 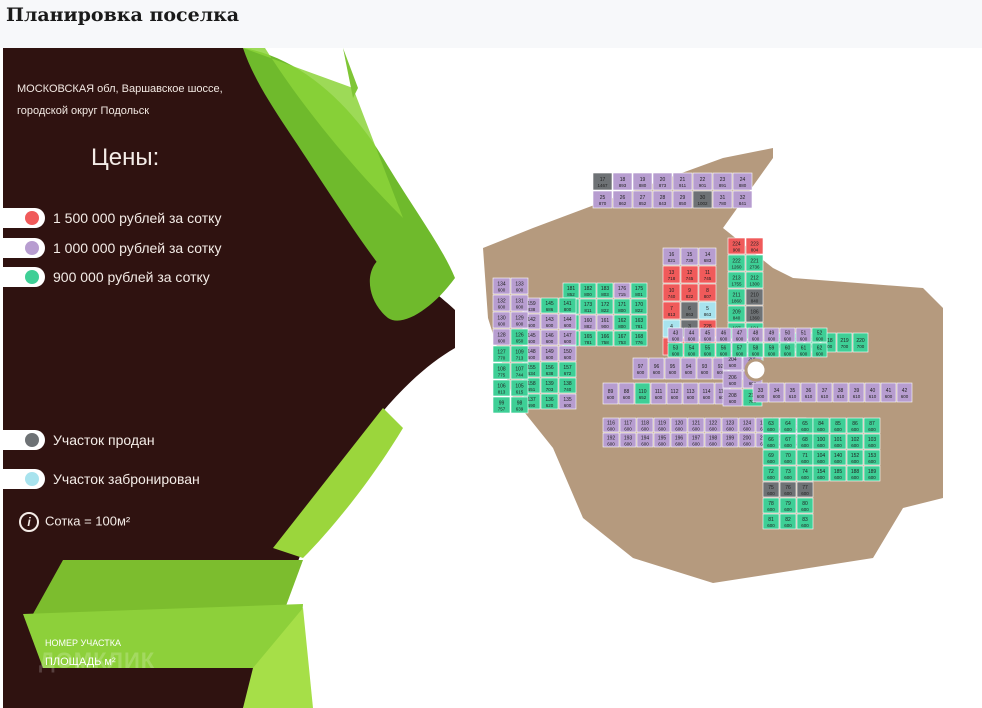 I want to click on plot-199: 199600, so click(x=730, y=440).